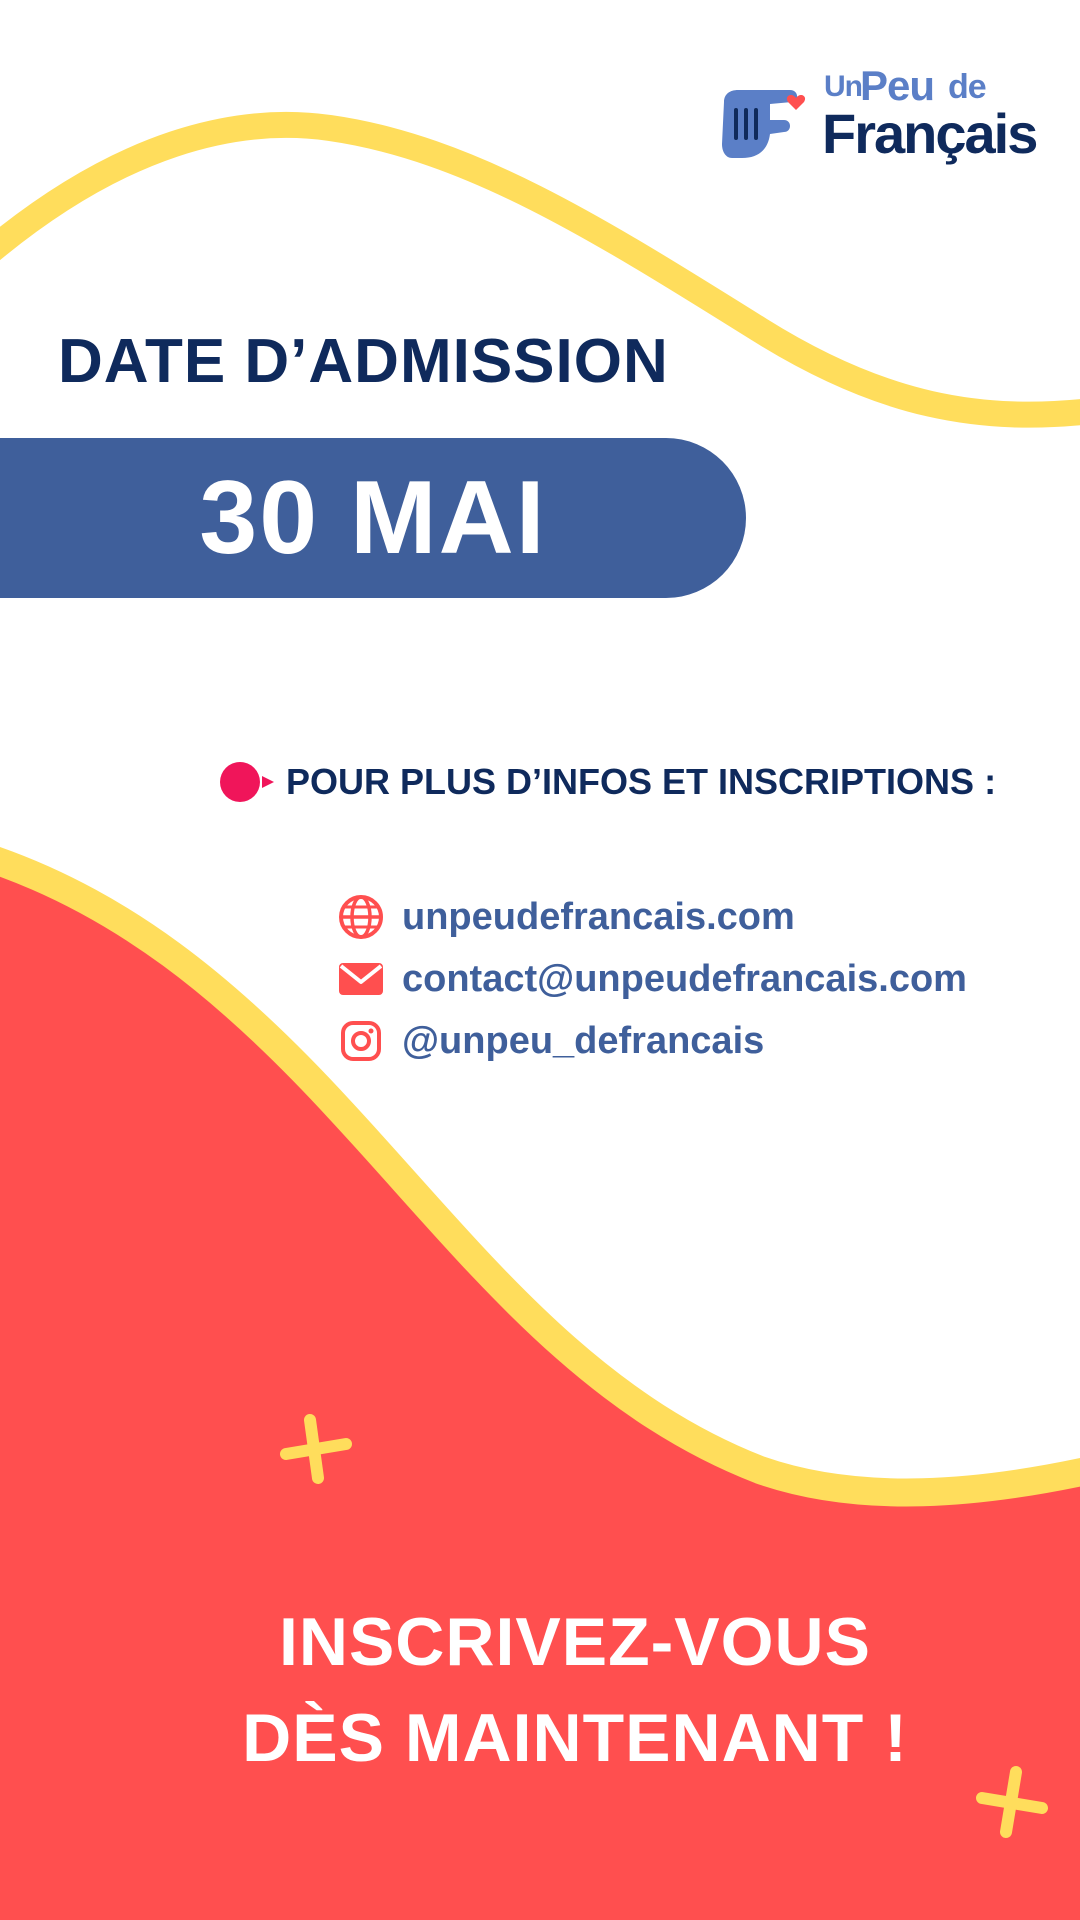 The height and width of the screenshot is (1920, 1080). What do you see at coordinates (843, 86) in the screenshot?
I see `logo-un: Un` at bounding box center [843, 86].